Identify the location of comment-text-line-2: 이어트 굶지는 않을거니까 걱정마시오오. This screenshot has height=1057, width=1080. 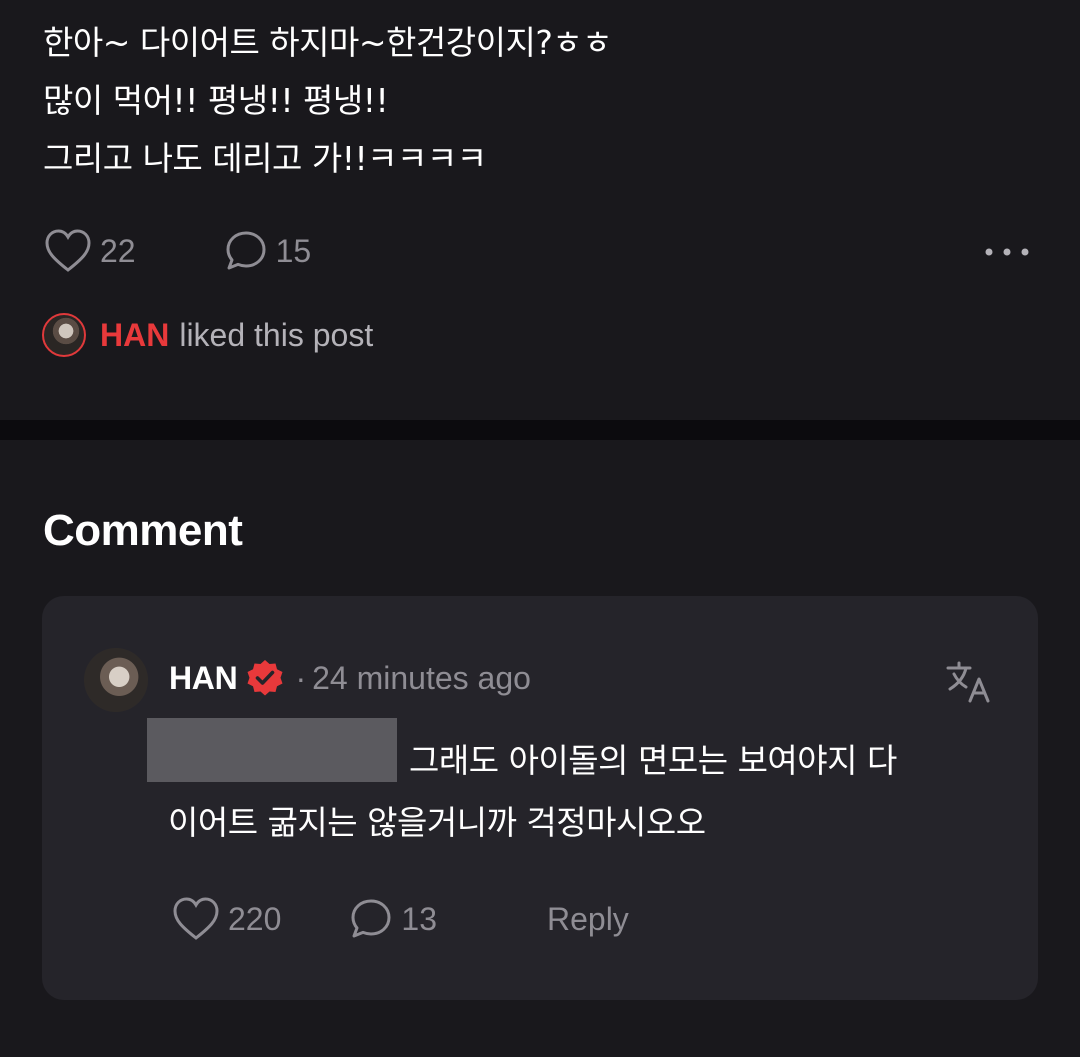
(437, 822).